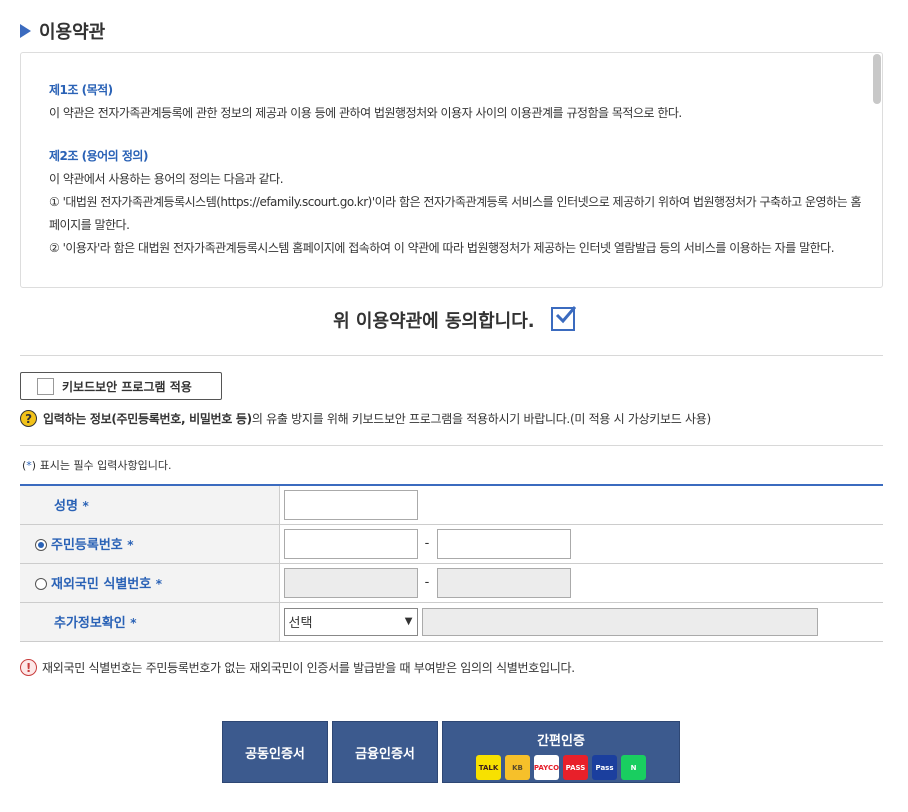 The width and height of the screenshot is (908, 812). What do you see at coordinates (561, 767) in the screenshot?
I see `easy-cert-provider-icons: TALK KB PAYCO PASS Pass N` at bounding box center [561, 767].